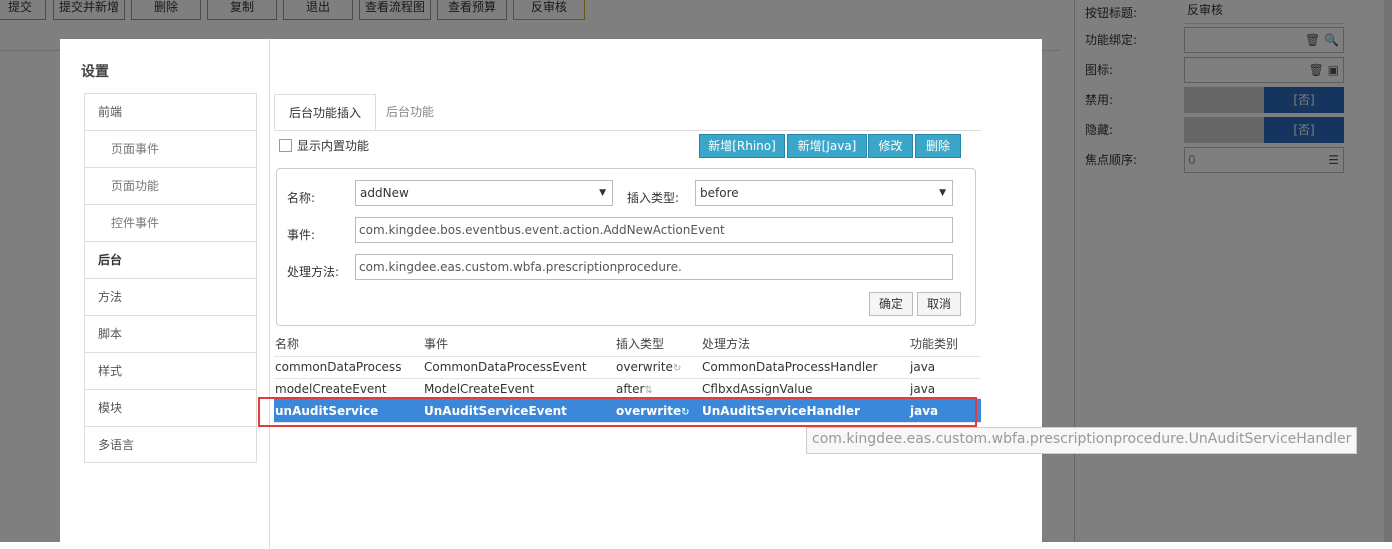 This screenshot has height=549, width=1392. What do you see at coordinates (436, 343) in the screenshot?
I see `col-header-event: 事件` at bounding box center [436, 343].